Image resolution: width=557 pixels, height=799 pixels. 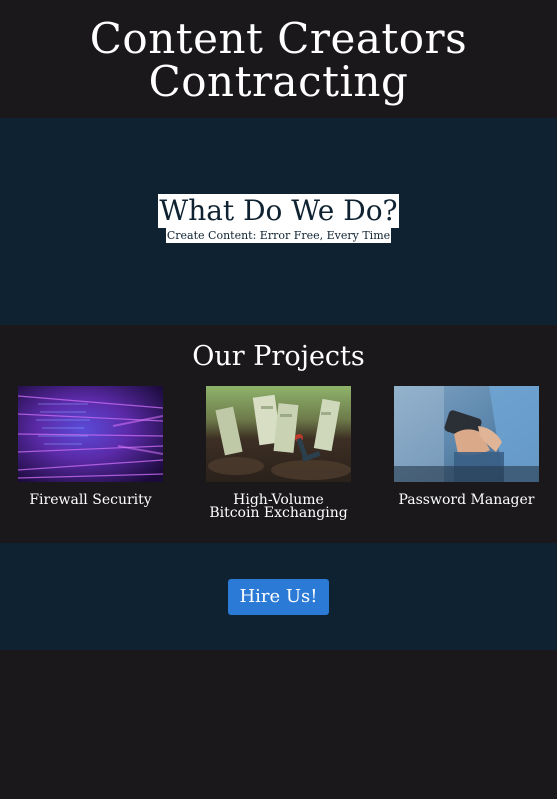 I want to click on cta-section: Hire Us!, so click(x=278, y=596).